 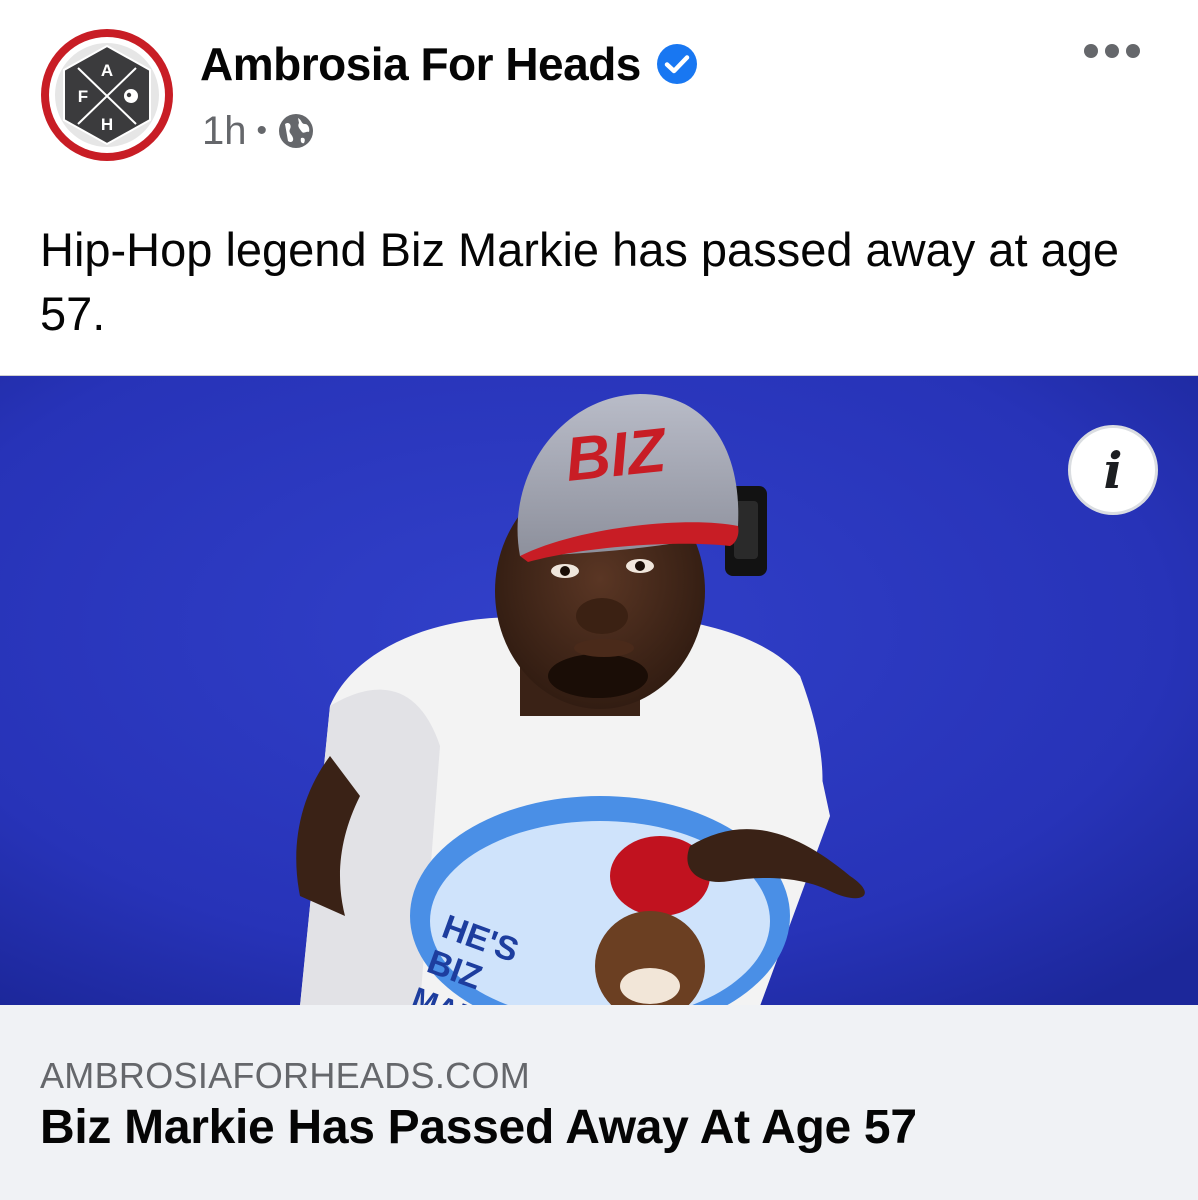 What do you see at coordinates (224, 131) in the screenshot?
I see `post-timestamp: 1h` at bounding box center [224, 131].